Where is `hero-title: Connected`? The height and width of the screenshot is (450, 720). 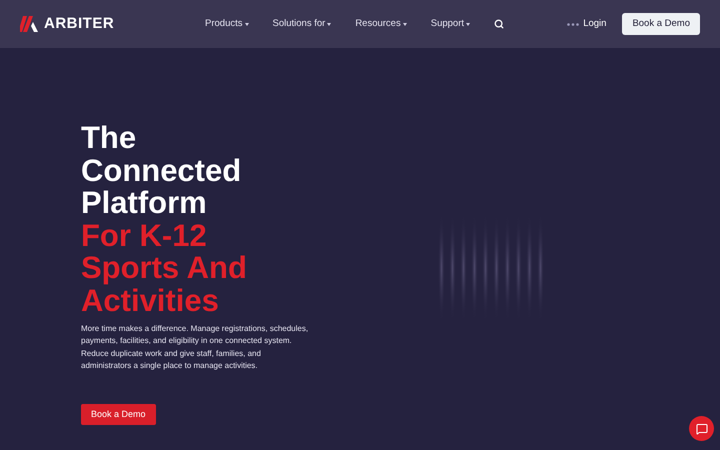
hero-title: Connected is located at coordinates (161, 170).